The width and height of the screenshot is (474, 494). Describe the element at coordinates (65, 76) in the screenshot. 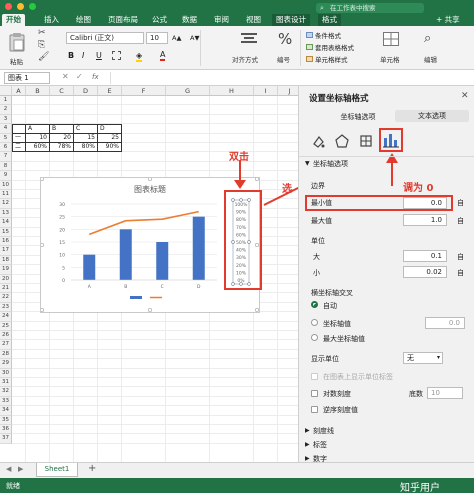

I see `cancel-icon: ✕` at that location.